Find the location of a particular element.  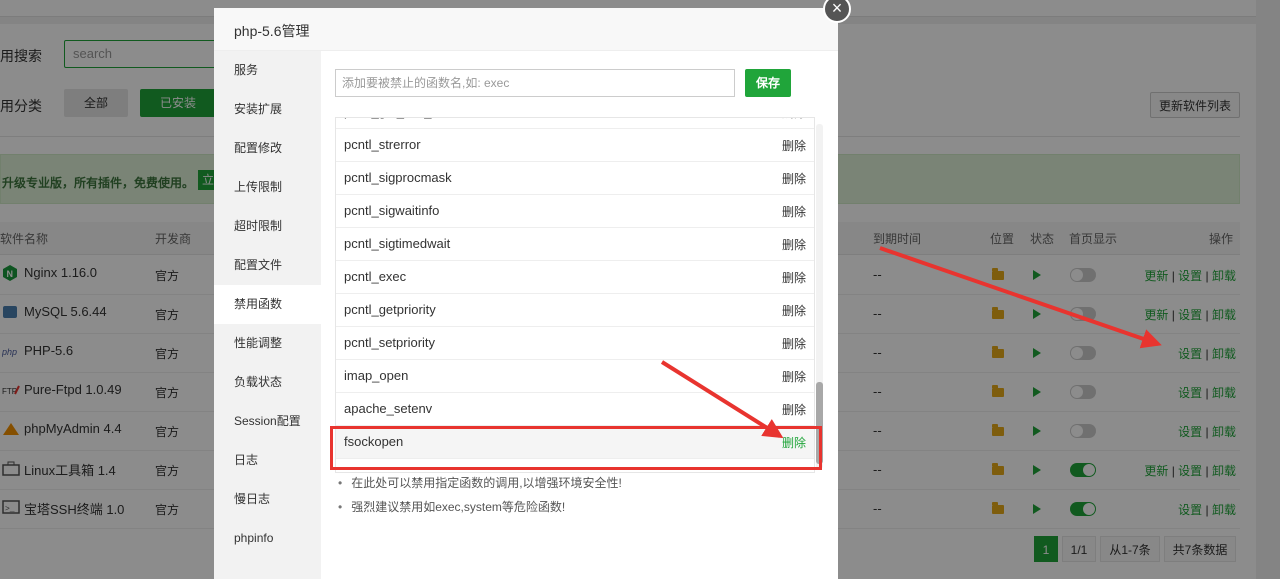

annotation-arrows is located at coordinates (911, 342).